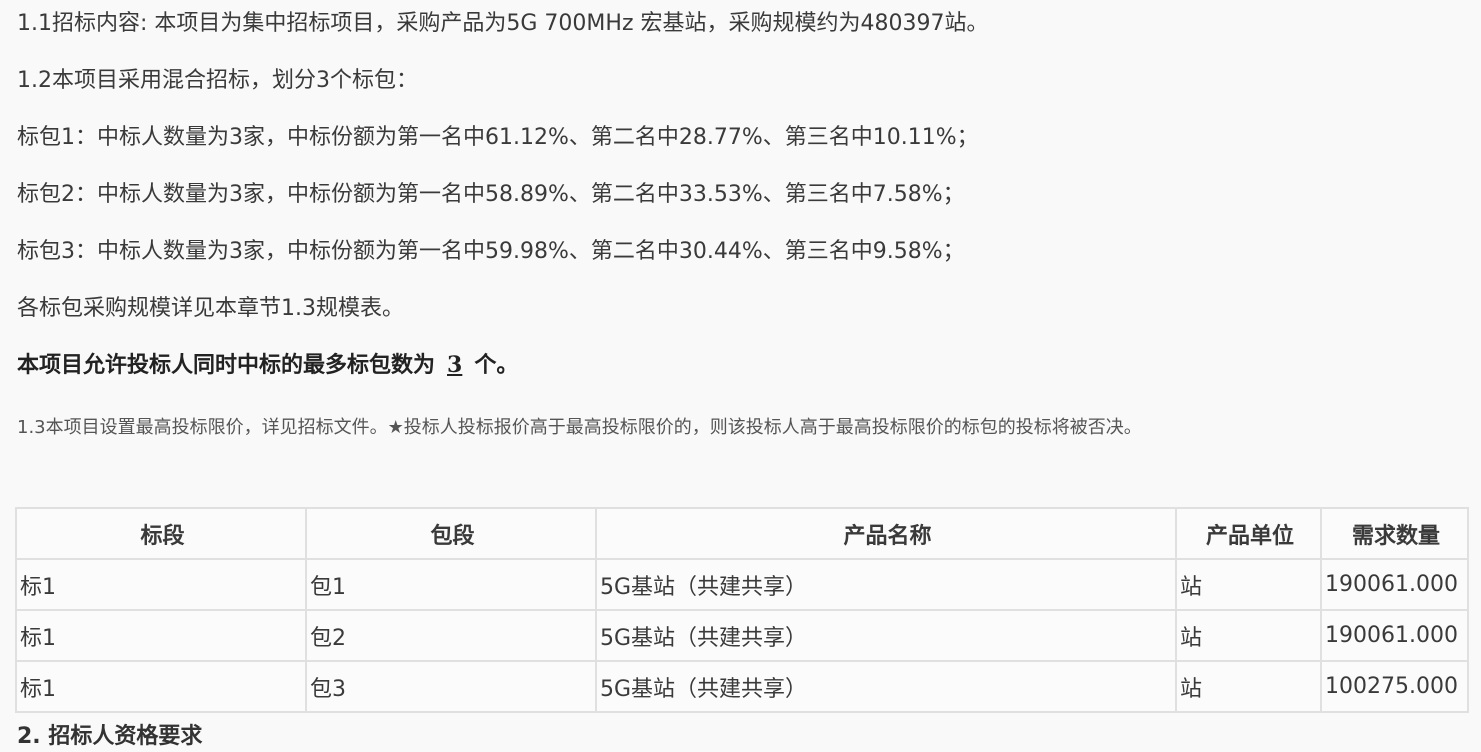 The height and width of the screenshot is (752, 1481). I want to click on header-product-name: 产品名称, so click(886, 533).